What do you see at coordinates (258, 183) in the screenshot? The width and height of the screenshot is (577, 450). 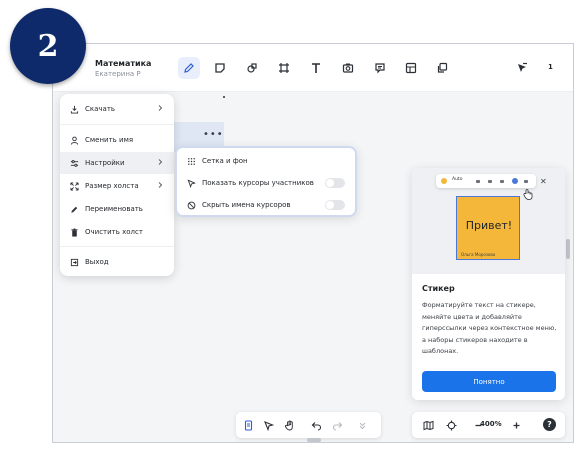 I see `submenu-item-label: Показать курсоры участников` at bounding box center [258, 183].